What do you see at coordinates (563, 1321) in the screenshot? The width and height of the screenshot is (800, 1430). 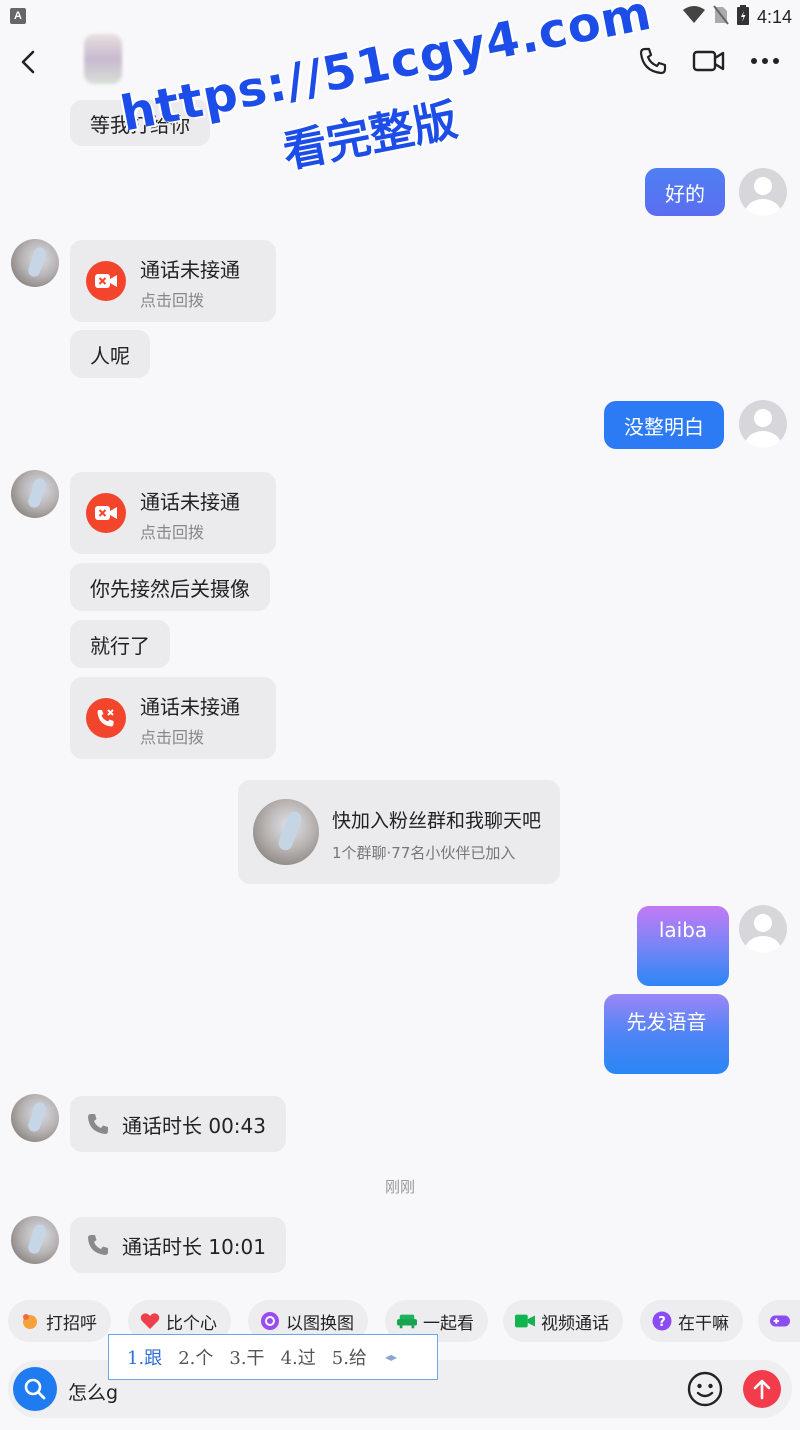 I see `quick-action-video-call: 视频通话` at bounding box center [563, 1321].